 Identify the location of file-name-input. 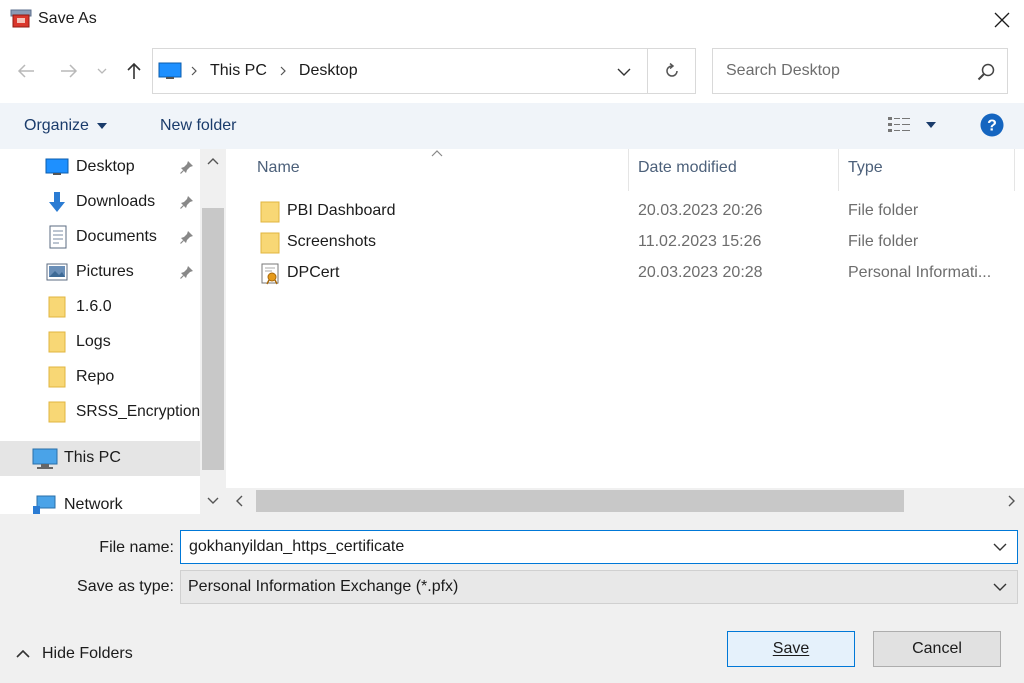
(579, 547).